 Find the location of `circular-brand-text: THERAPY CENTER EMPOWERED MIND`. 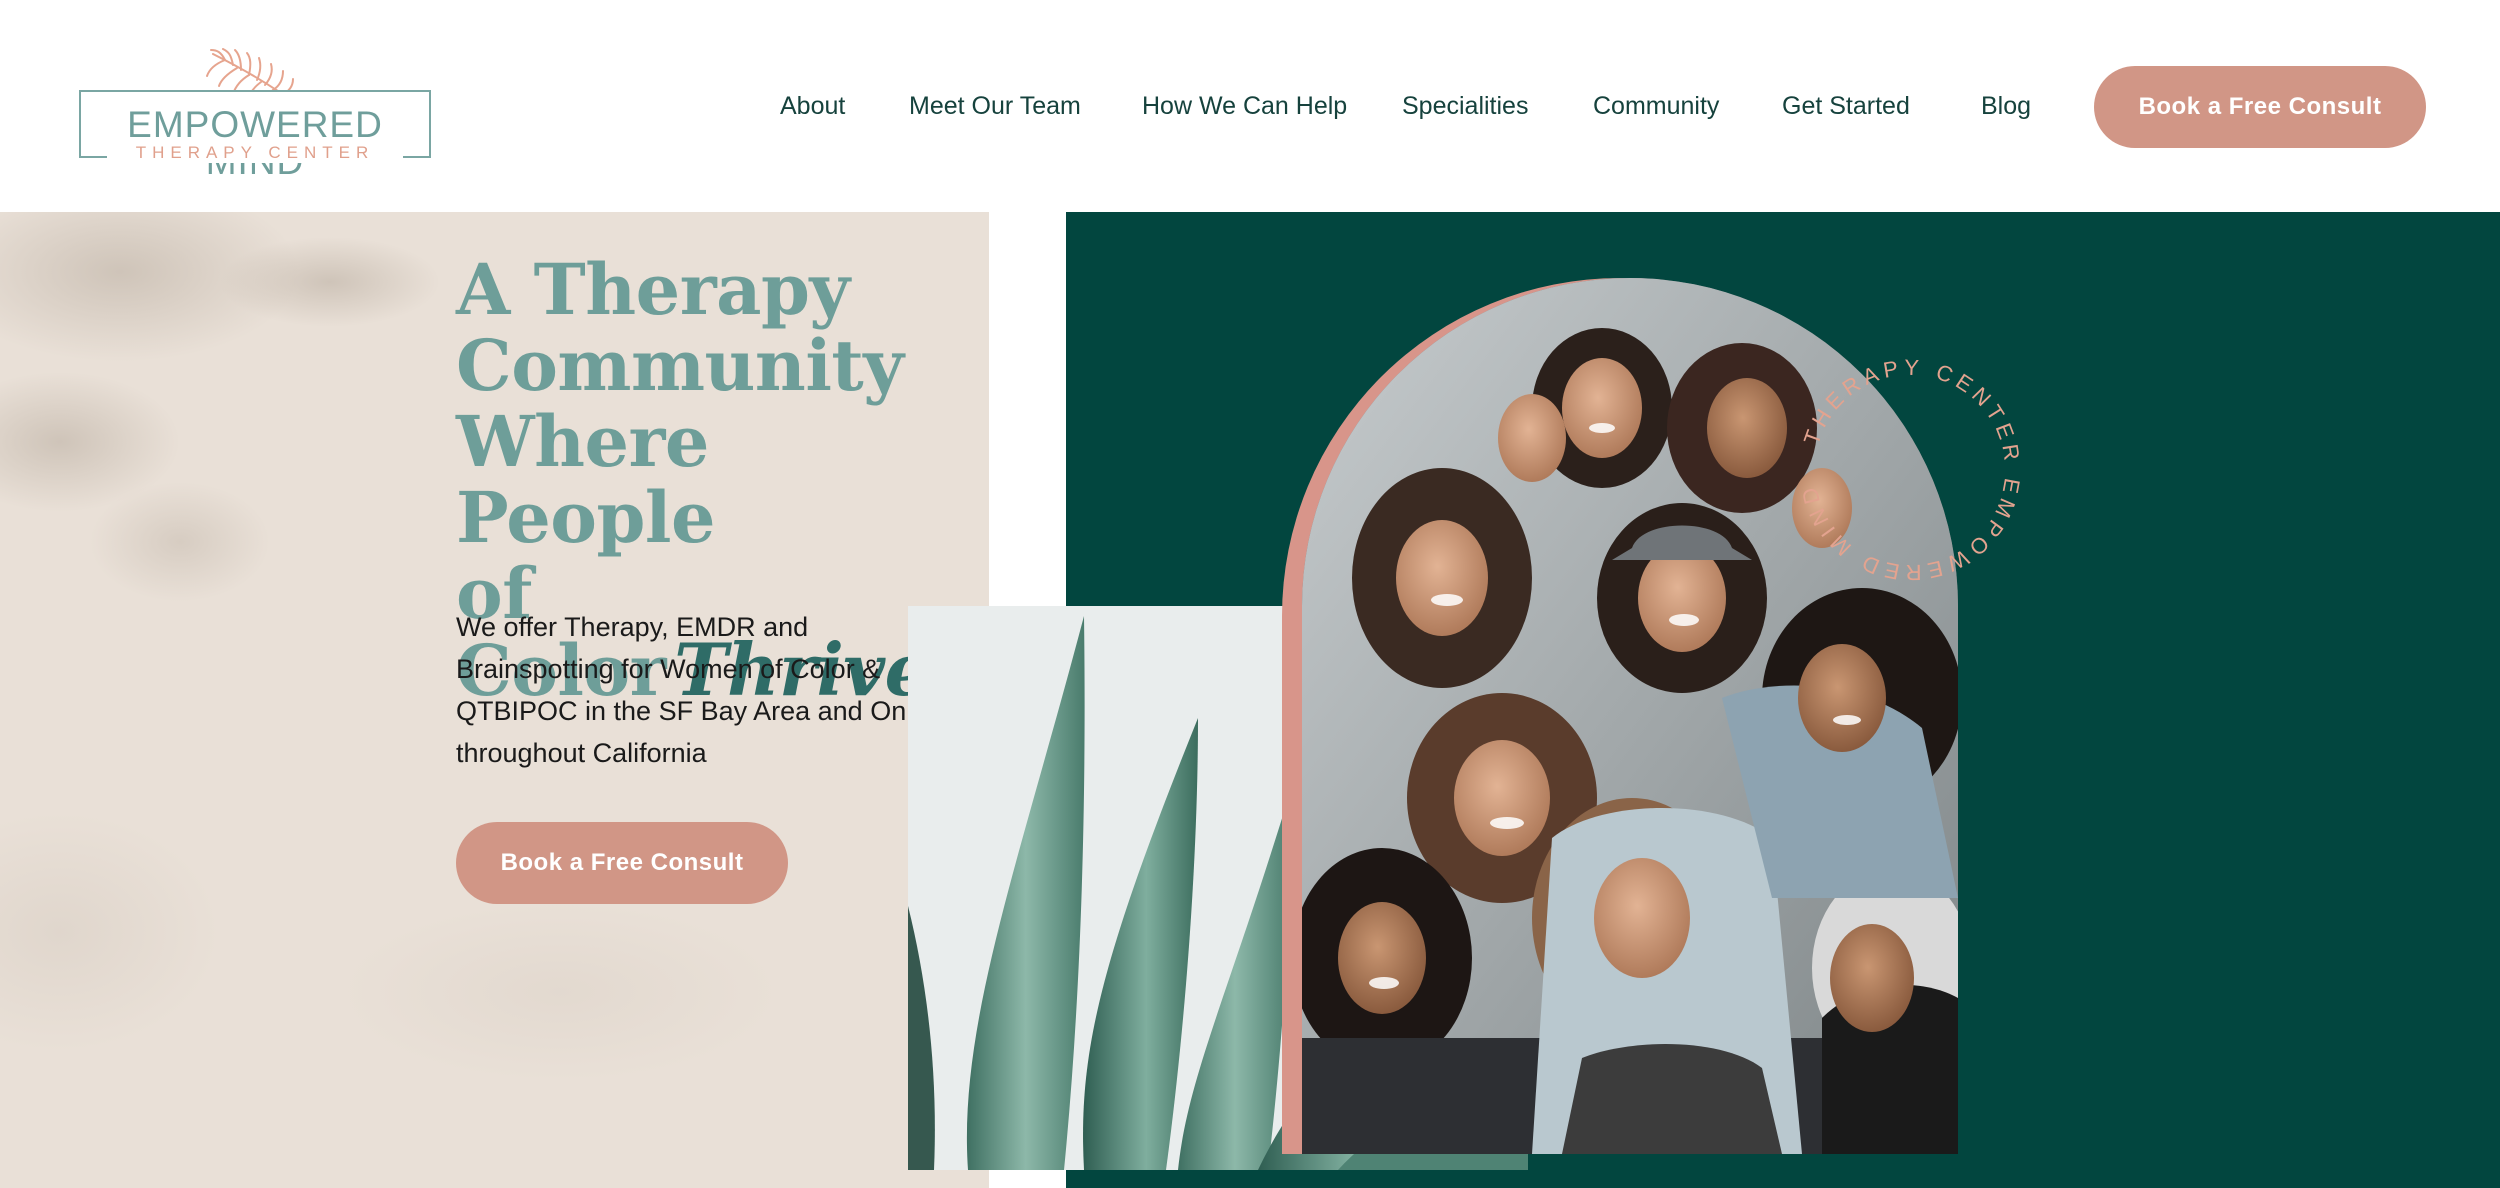

circular-brand-text: THERAPY CENTER EMPOWERED MIND is located at coordinates (1911, 470).